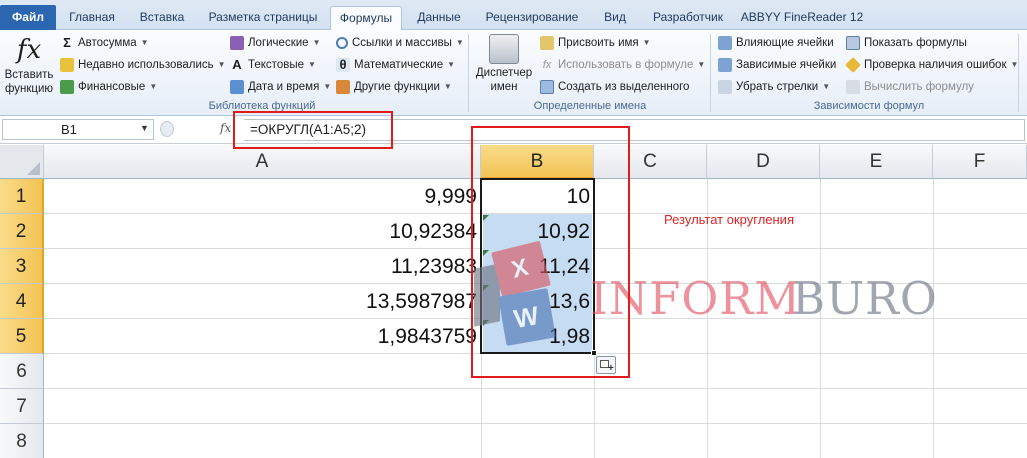  What do you see at coordinates (777, 65) in the screenshot?
I see `trace-dependents-button: Зависимые ячейки` at bounding box center [777, 65].